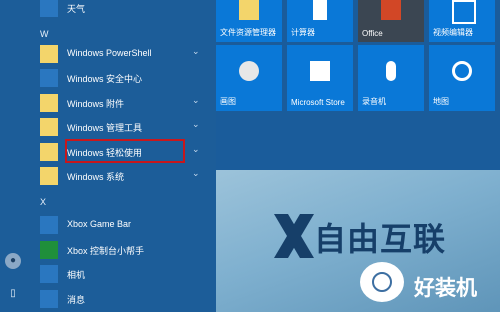  Describe the element at coordinates (372, 33) in the screenshot. I see `tile-label: Office` at that location.